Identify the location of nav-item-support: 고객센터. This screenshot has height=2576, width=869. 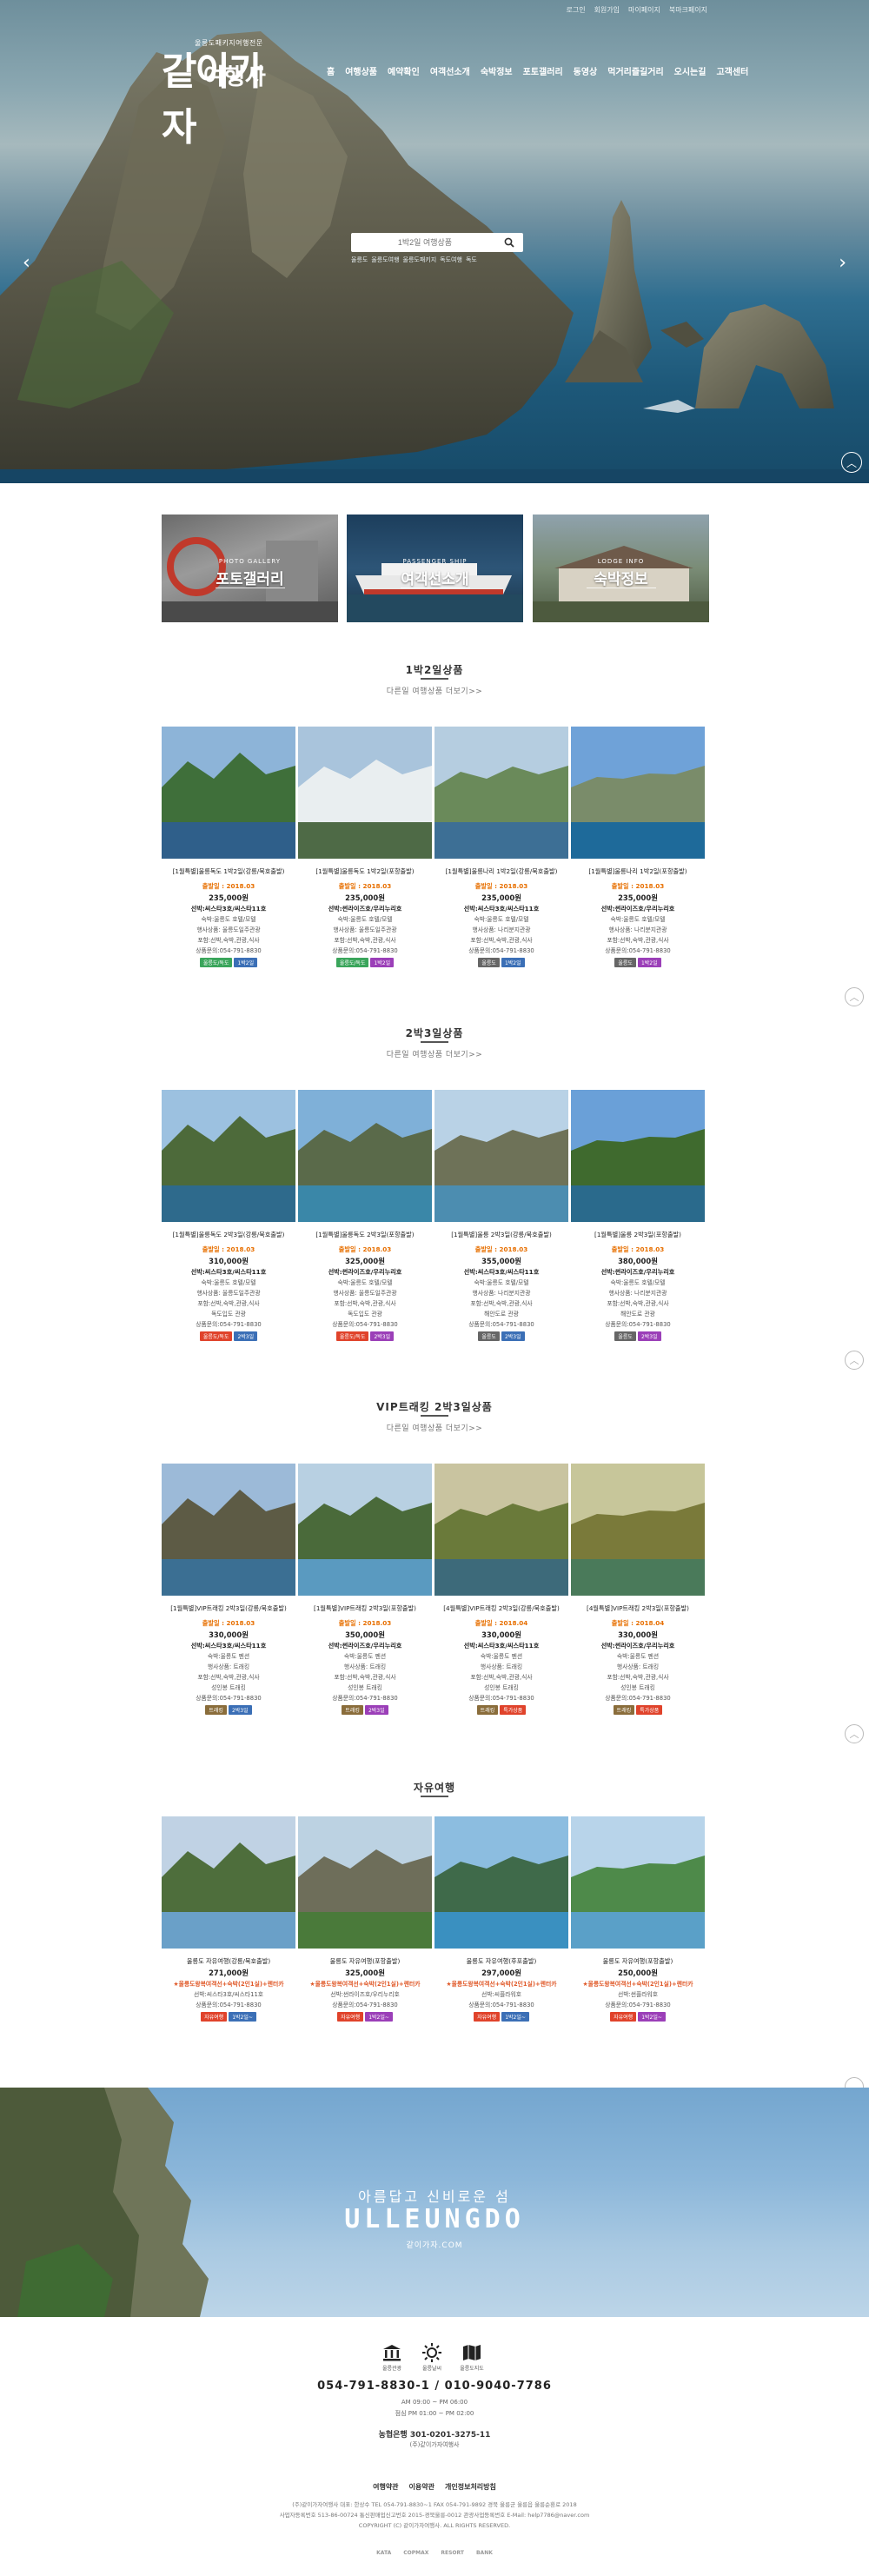
(732, 70).